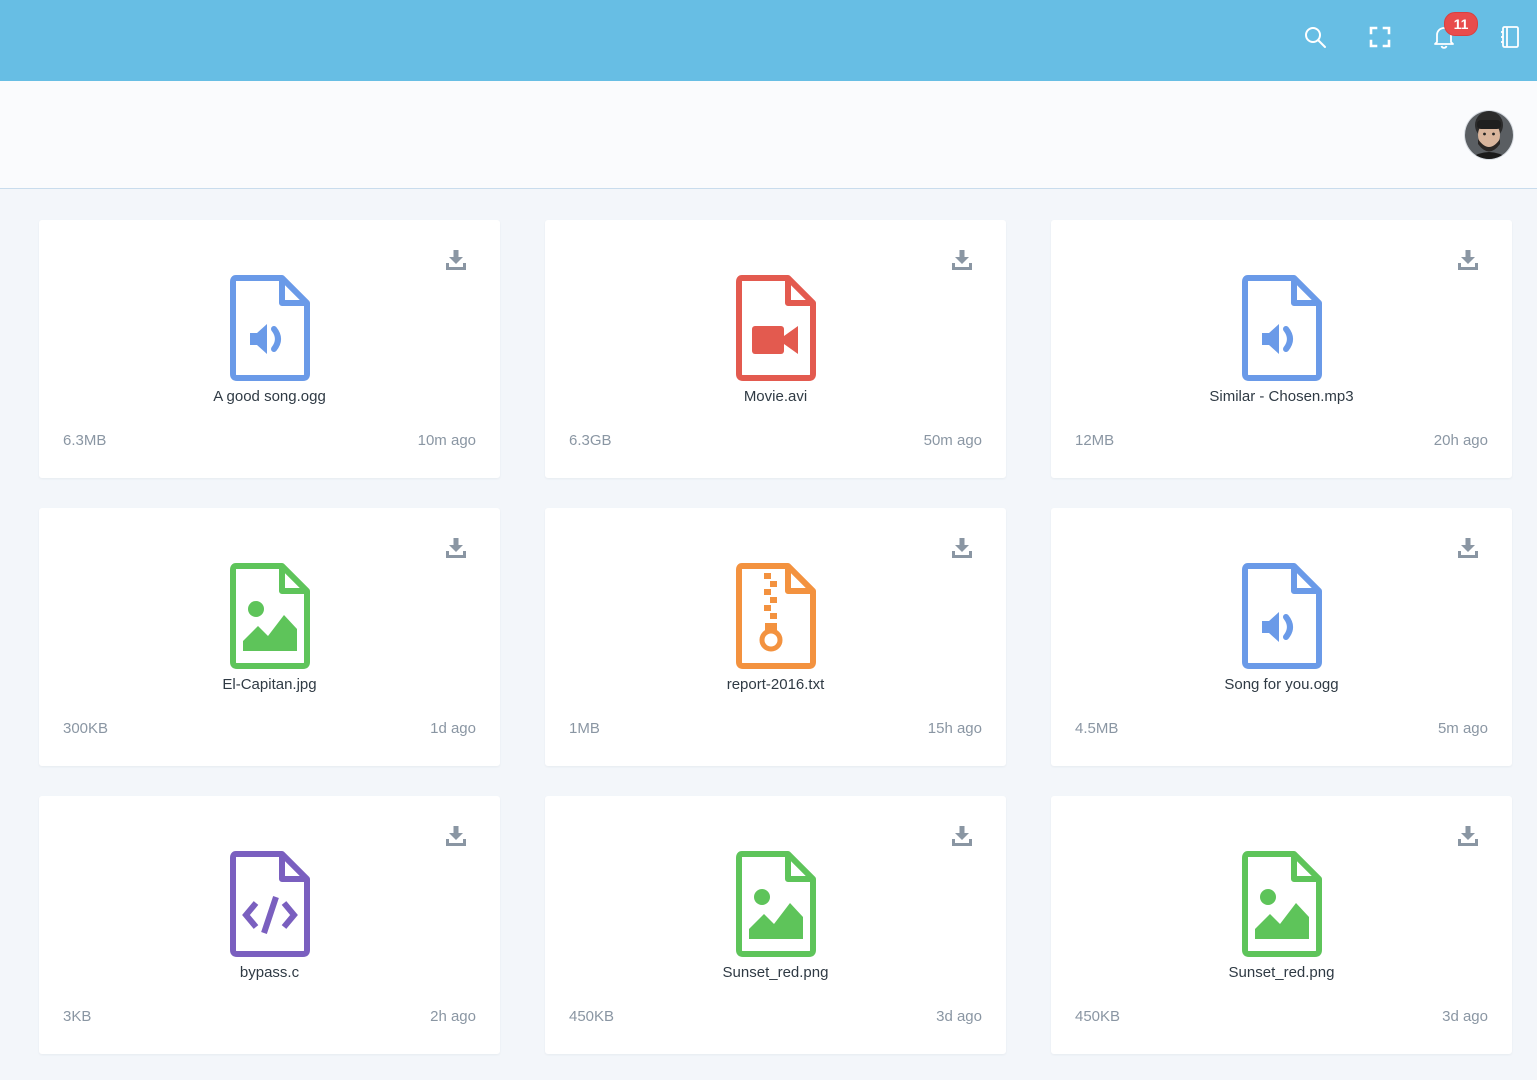  Describe the element at coordinates (86, 728) in the screenshot. I see `file-size: 300KB` at that location.